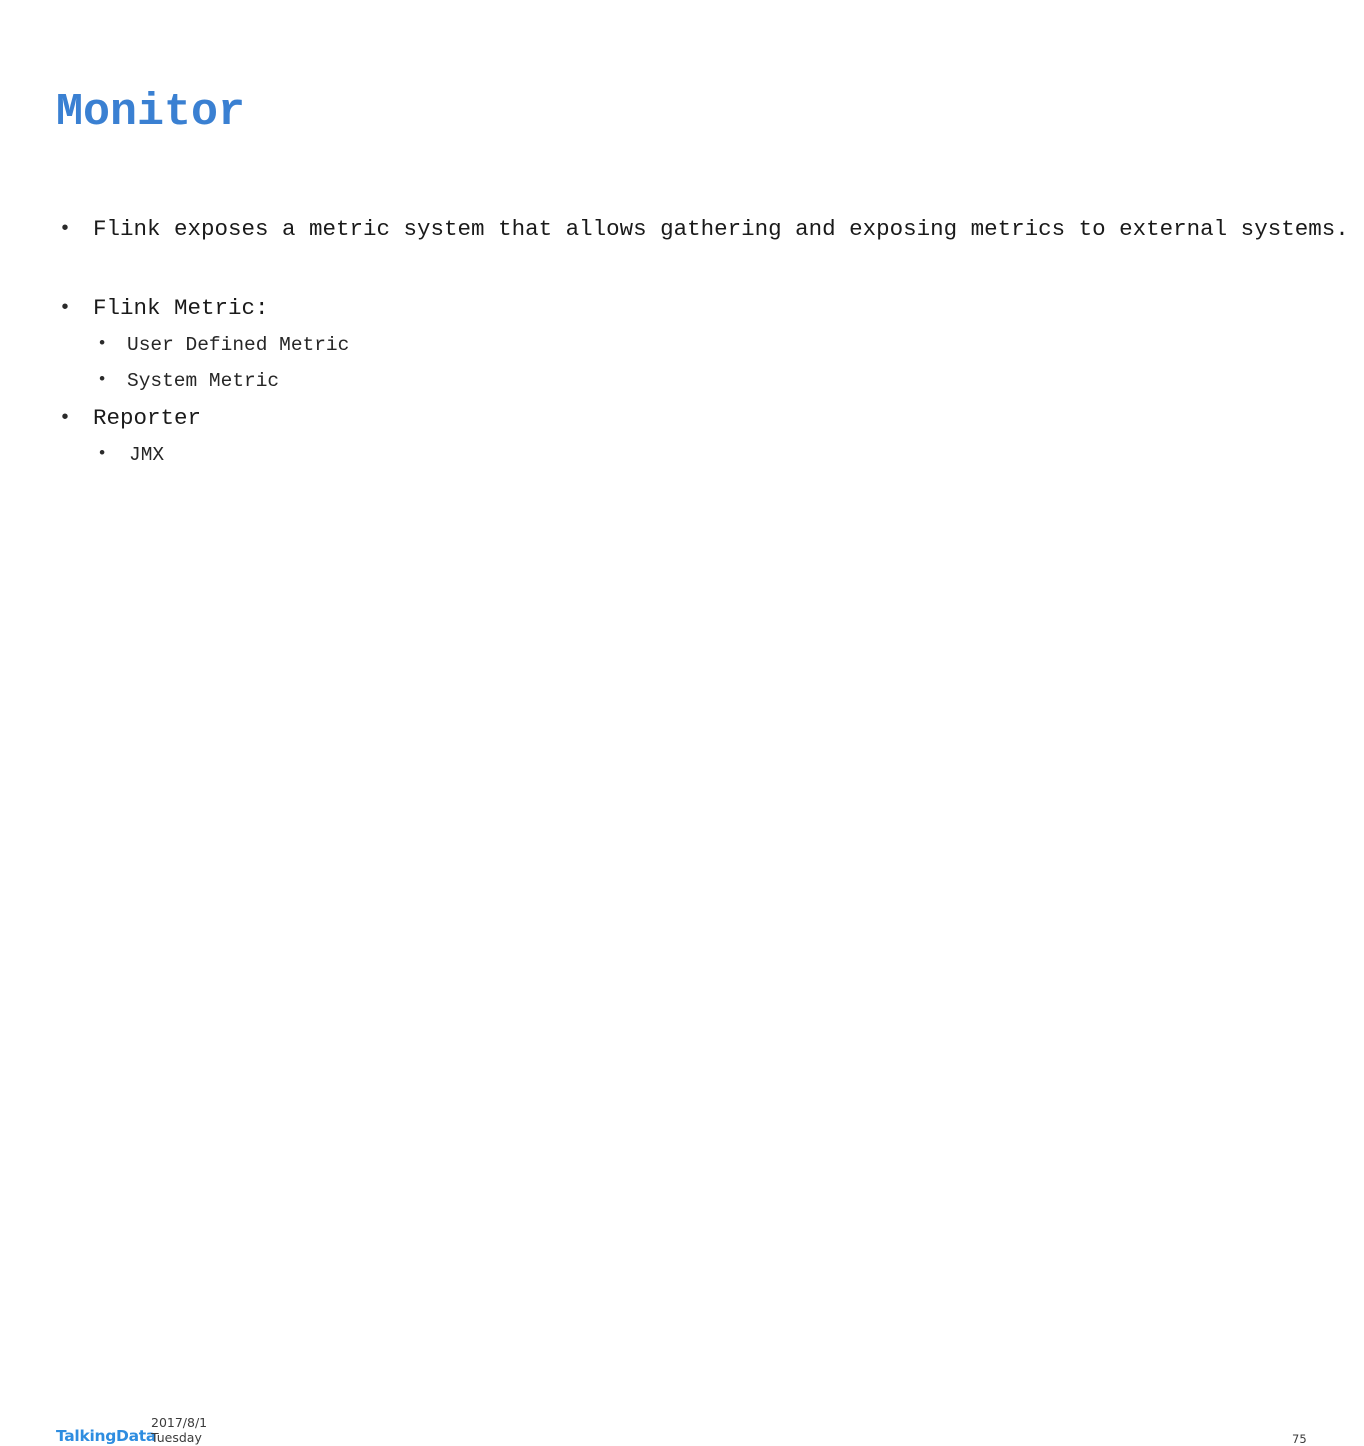  I want to click on list-item-label: System Metric, so click(203, 381).